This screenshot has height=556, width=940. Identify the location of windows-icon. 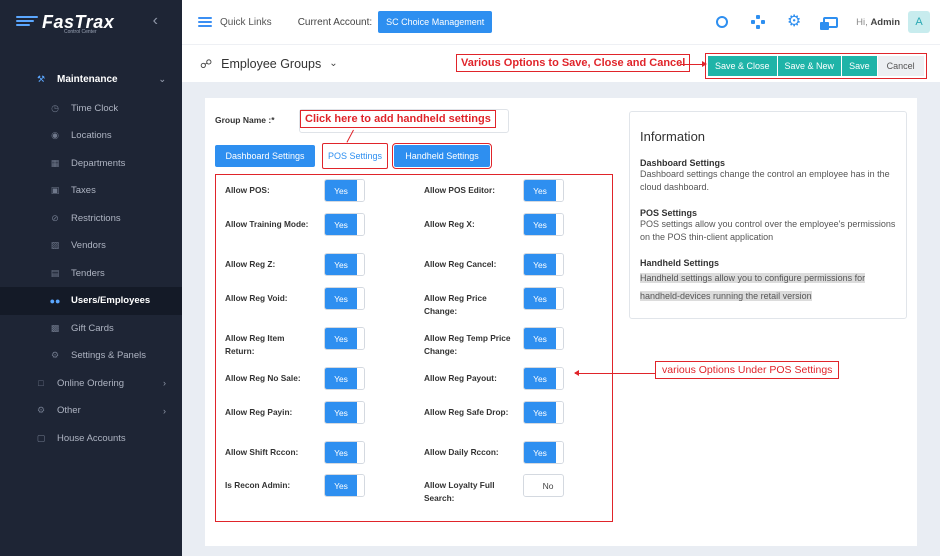
(828, 22).